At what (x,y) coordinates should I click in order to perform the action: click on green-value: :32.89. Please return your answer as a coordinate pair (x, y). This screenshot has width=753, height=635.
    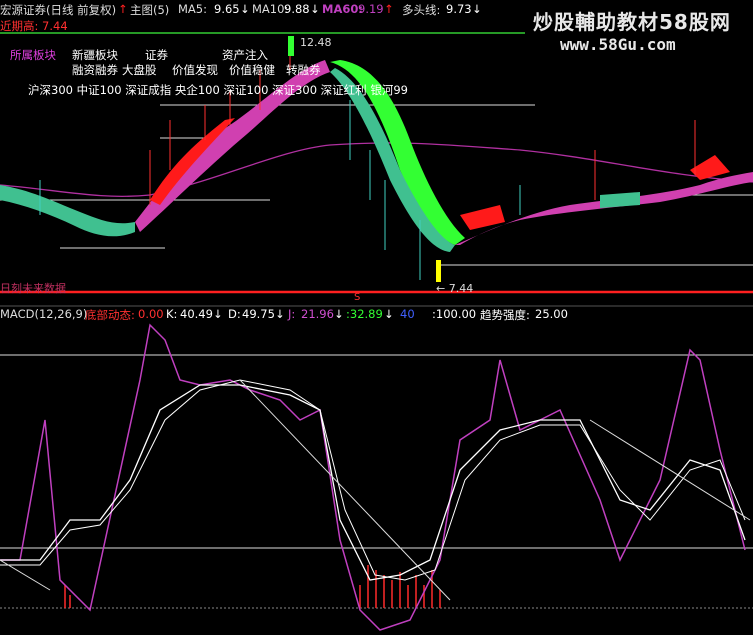
    Looking at the image, I should click on (364, 314).